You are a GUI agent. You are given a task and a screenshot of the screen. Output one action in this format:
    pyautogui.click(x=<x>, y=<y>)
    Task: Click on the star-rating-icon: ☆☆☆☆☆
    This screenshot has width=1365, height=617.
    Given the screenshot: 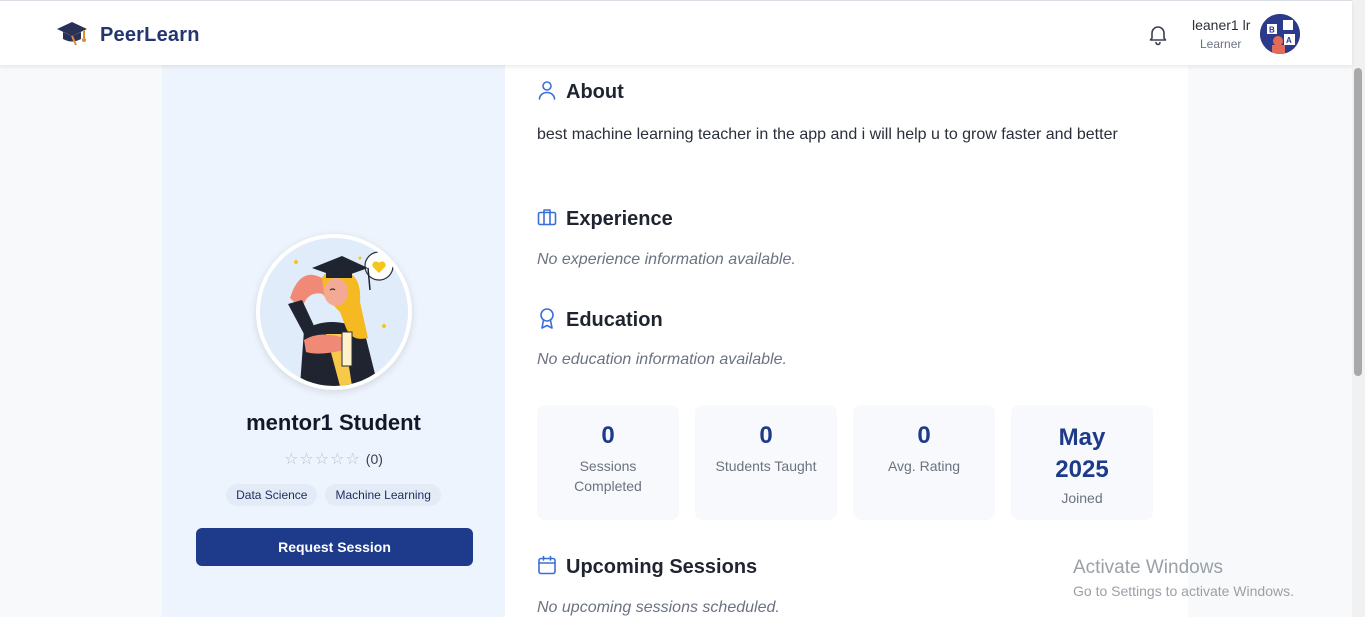 What is the action you would take?
    pyautogui.click(x=322, y=459)
    